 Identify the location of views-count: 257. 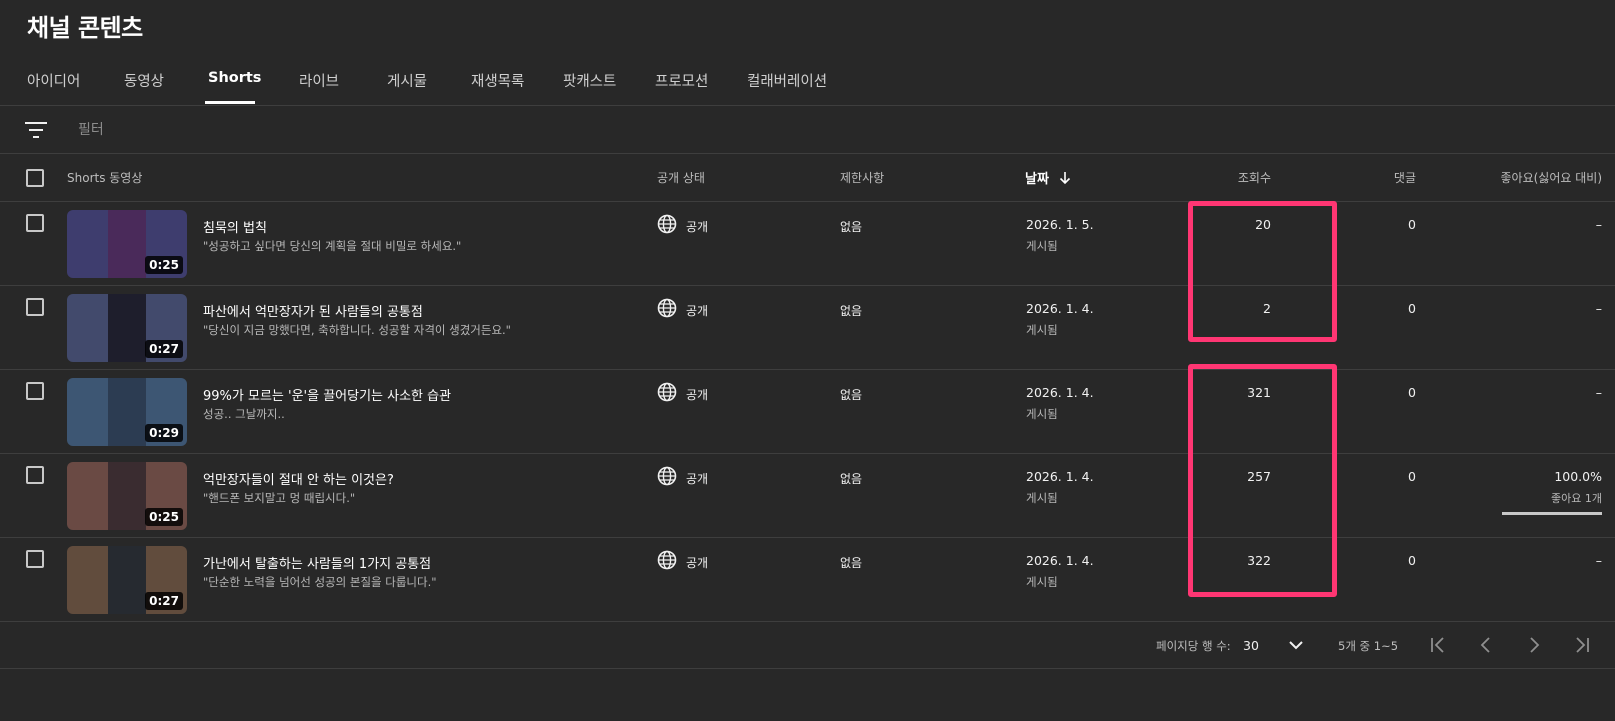
(1259, 476).